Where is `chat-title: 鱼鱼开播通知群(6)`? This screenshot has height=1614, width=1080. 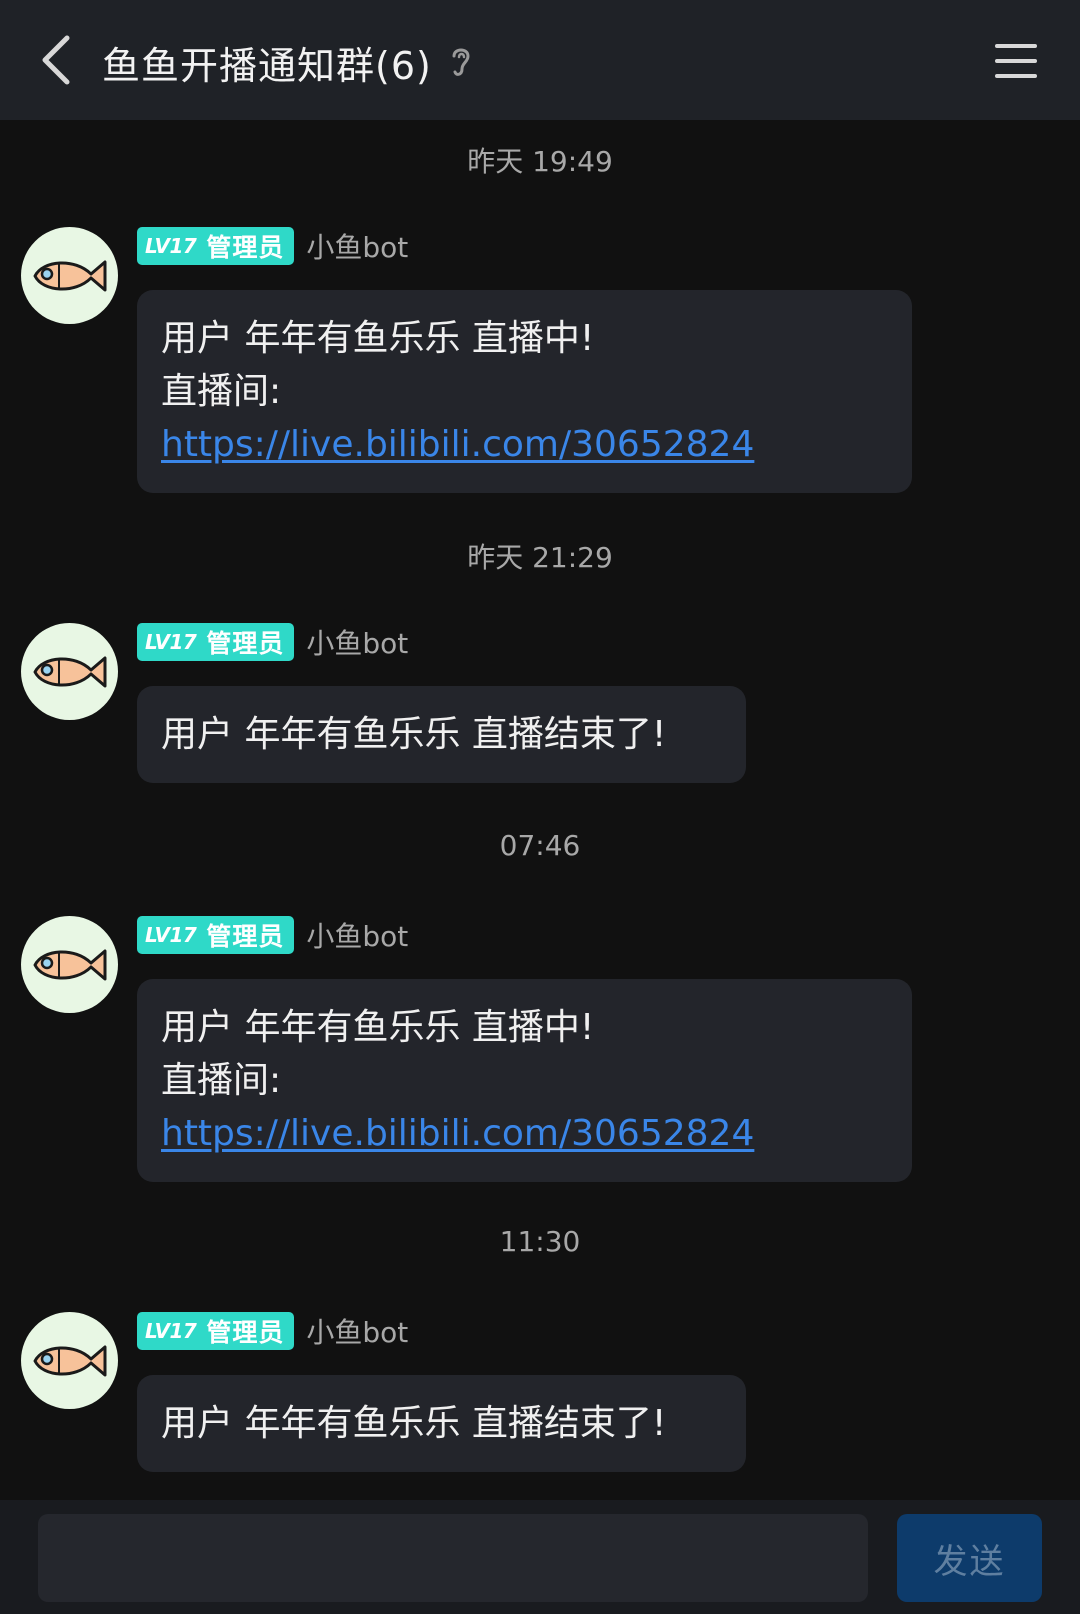 chat-title: 鱼鱼开播通知群(6) is located at coordinates (267, 65).